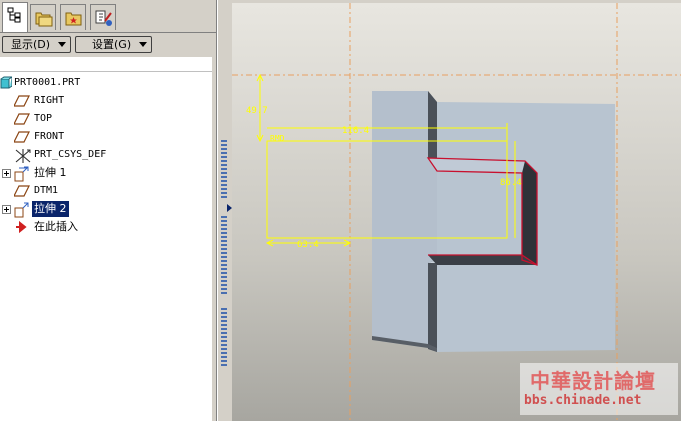 This screenshot has height=421, width=681. I want to click on connections-icon, so click(103, 18).